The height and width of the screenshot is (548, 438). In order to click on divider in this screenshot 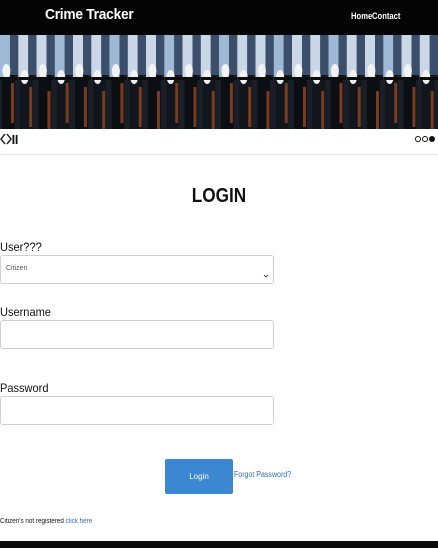, I will do `click(219, 154)`.